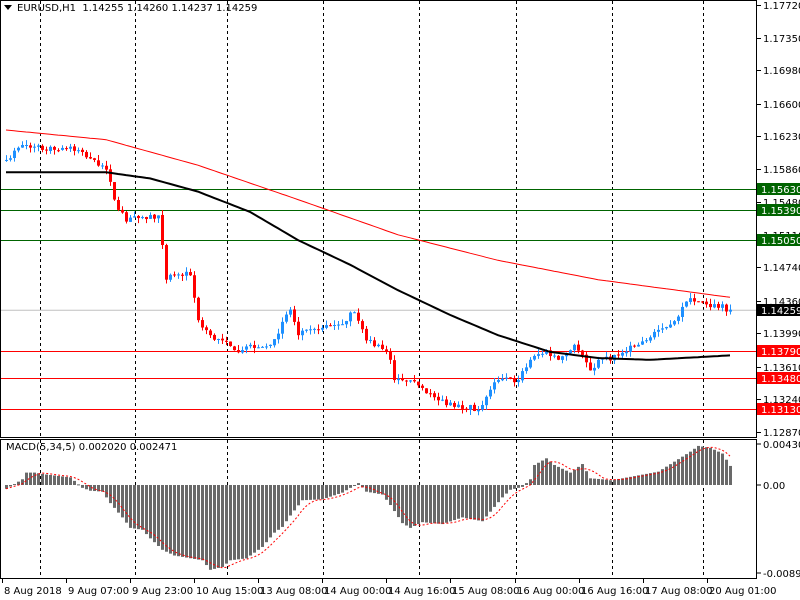 Image resolution: width=800 pixels, height=600 pixels. I want to click on time-axis-label: 13 Aug 08:00, so click(293, 591).